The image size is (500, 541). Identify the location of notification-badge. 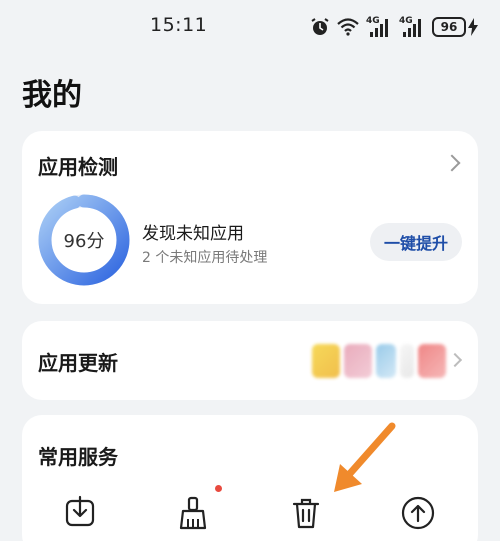
(218, 488).